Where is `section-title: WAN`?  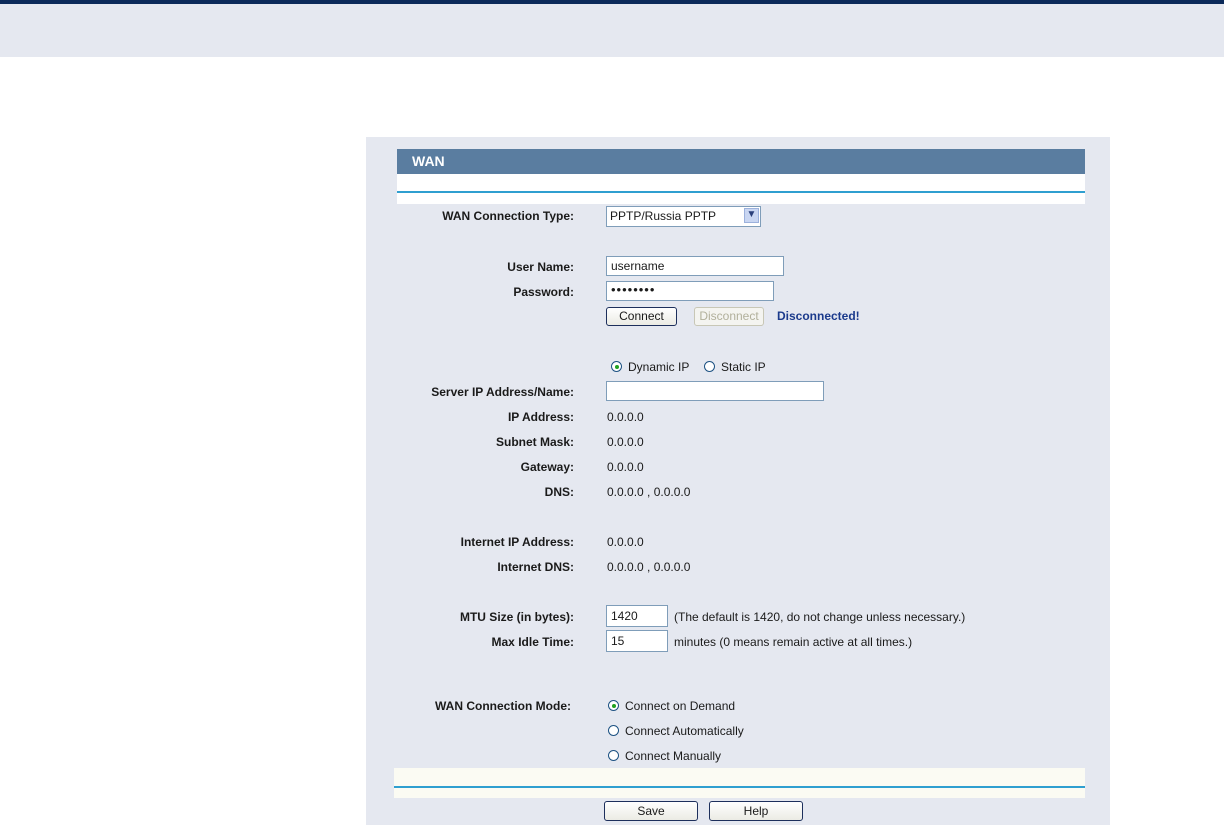 section-title: WAN is located at coordinates (428, 161).